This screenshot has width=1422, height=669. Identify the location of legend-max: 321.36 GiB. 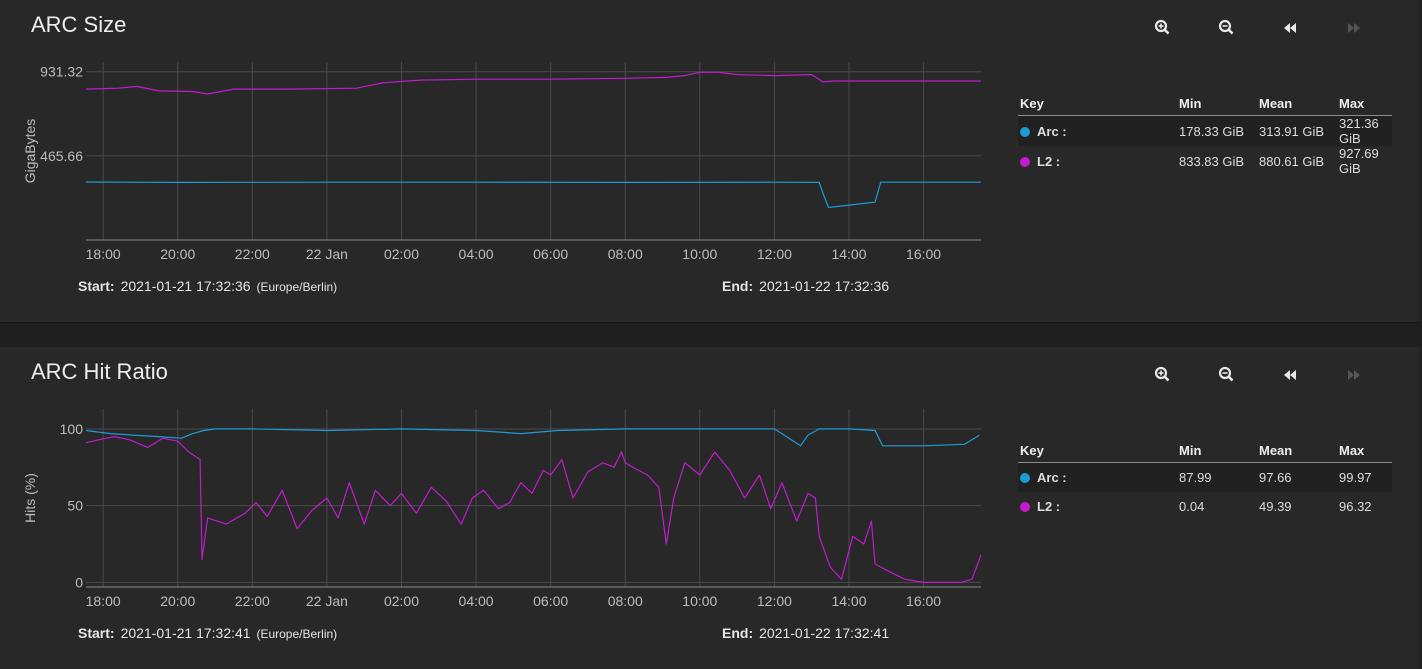
(1364, 130).